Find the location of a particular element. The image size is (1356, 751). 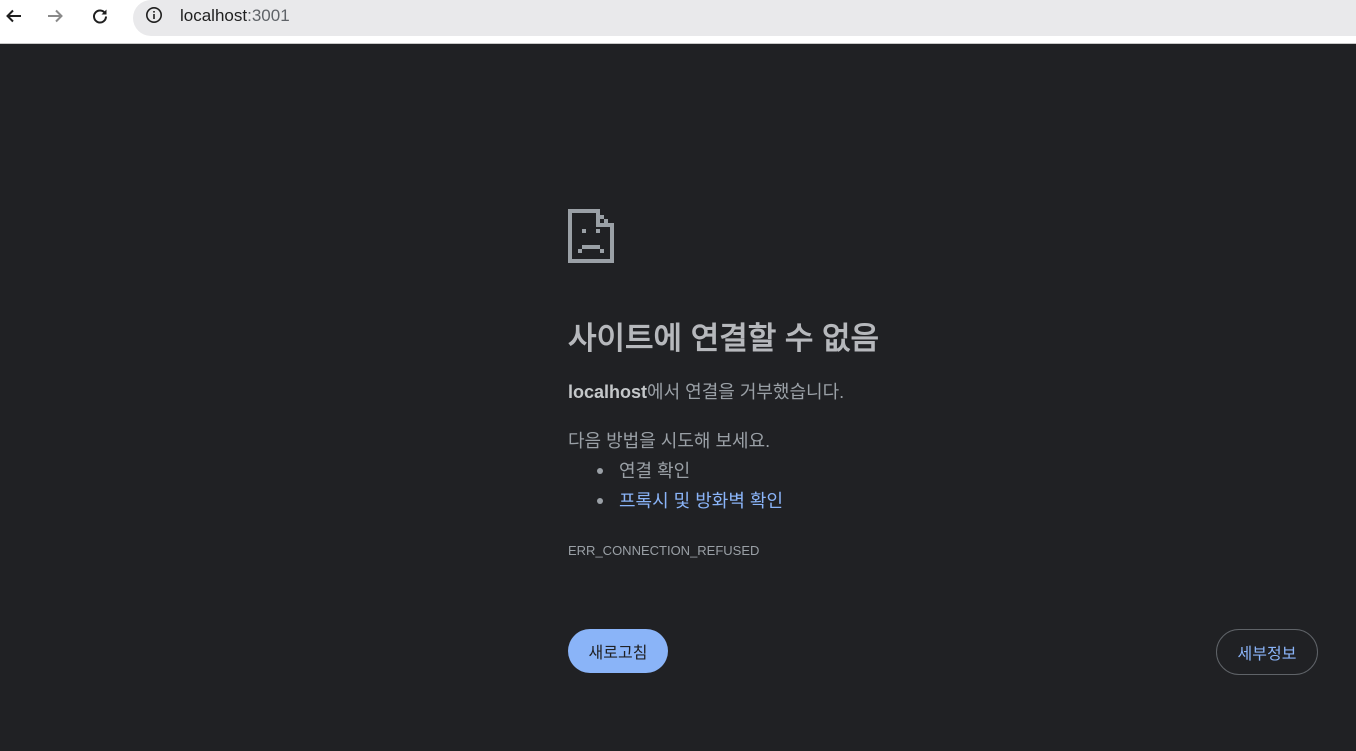

url-host: localhost is located at coordinates (214, 15).